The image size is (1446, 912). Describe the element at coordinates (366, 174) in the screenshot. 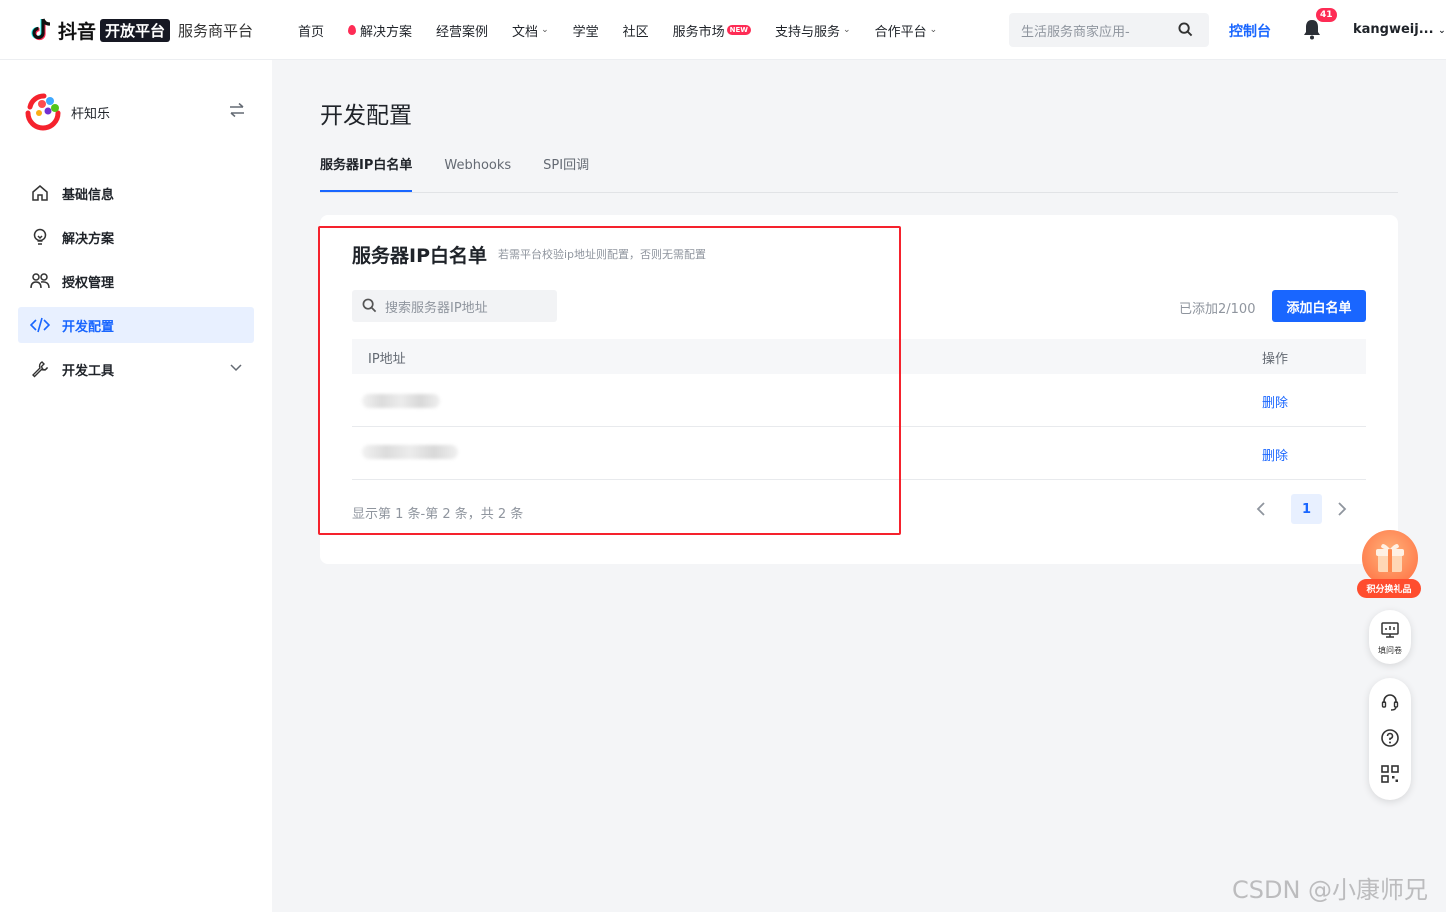

I see `tab-ip-whitelist: 服务器IP白名单` at that location.